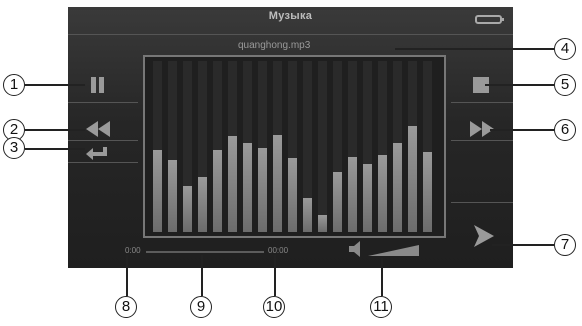  Describe the element at coordinates (14, 85) in the screenshot. I see `callout-1: 1` at that location.